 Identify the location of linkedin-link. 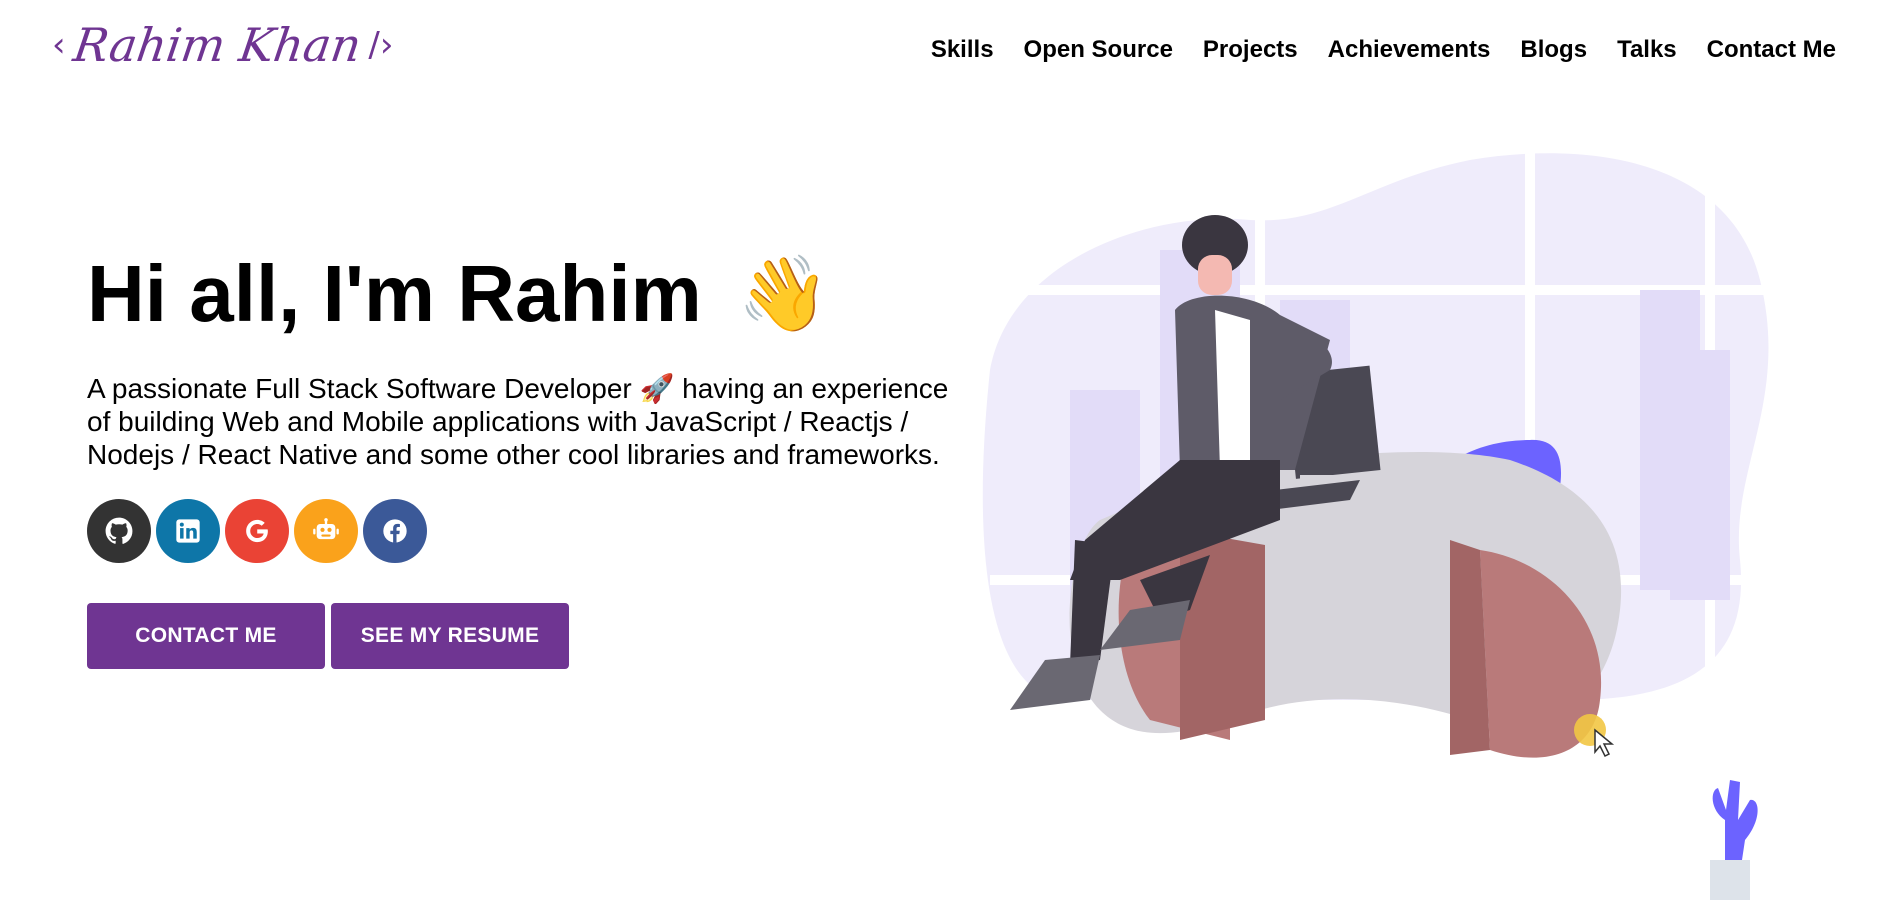
(188, 531).